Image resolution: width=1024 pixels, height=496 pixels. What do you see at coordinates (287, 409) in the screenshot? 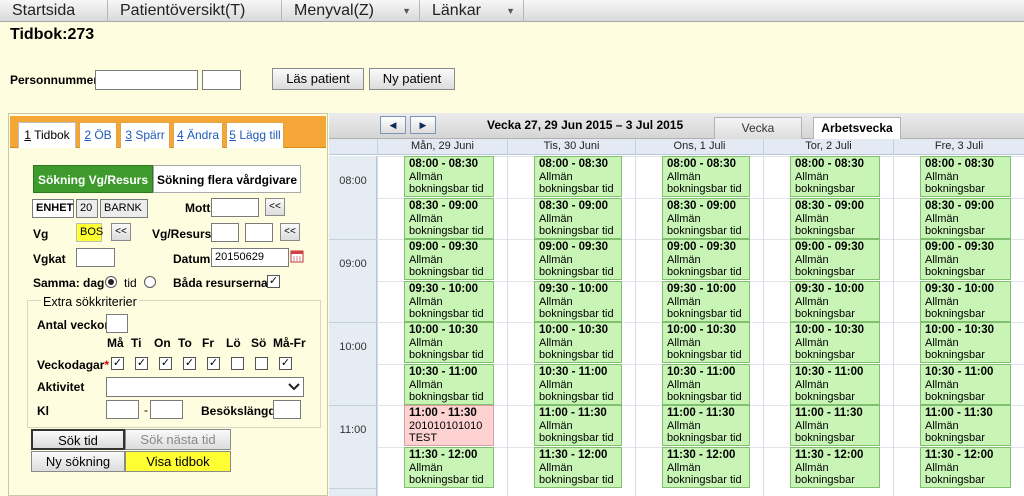
I see `besokslangd-input` at bounding box center [287, 409].